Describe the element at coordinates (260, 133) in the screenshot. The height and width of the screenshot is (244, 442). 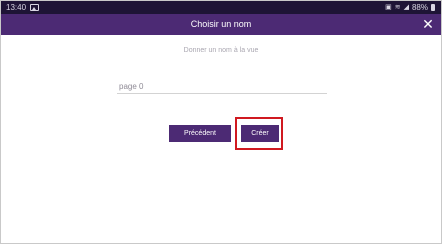
I see `create-button: Créer` at that location.